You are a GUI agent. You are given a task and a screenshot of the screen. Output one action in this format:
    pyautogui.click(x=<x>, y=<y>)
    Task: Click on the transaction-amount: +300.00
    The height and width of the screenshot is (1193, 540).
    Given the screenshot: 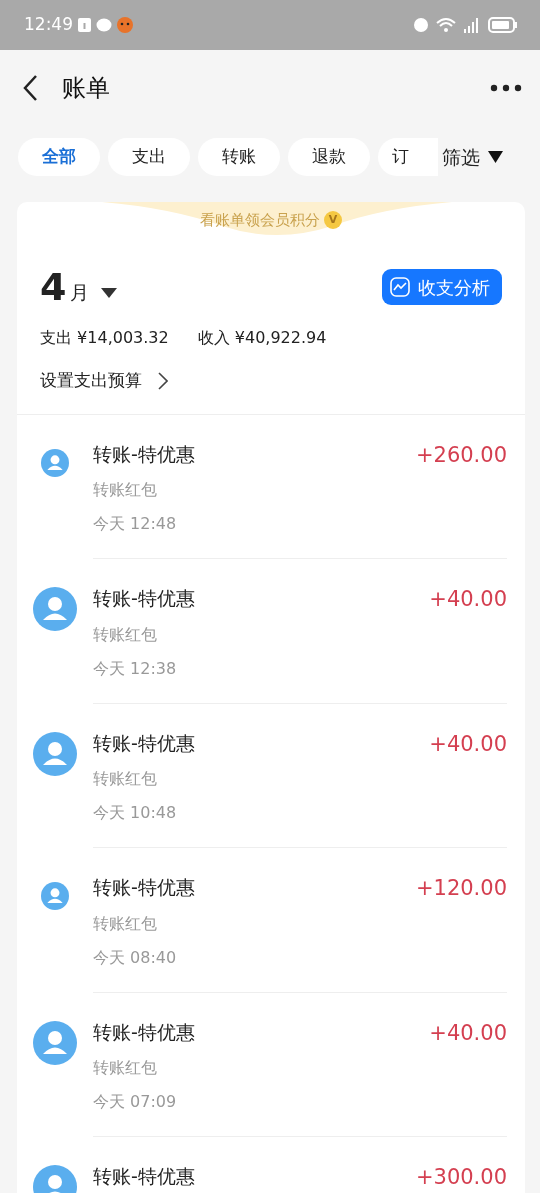 What is the action you would take?
    pyautogui.click(x=461, y=1177)
    